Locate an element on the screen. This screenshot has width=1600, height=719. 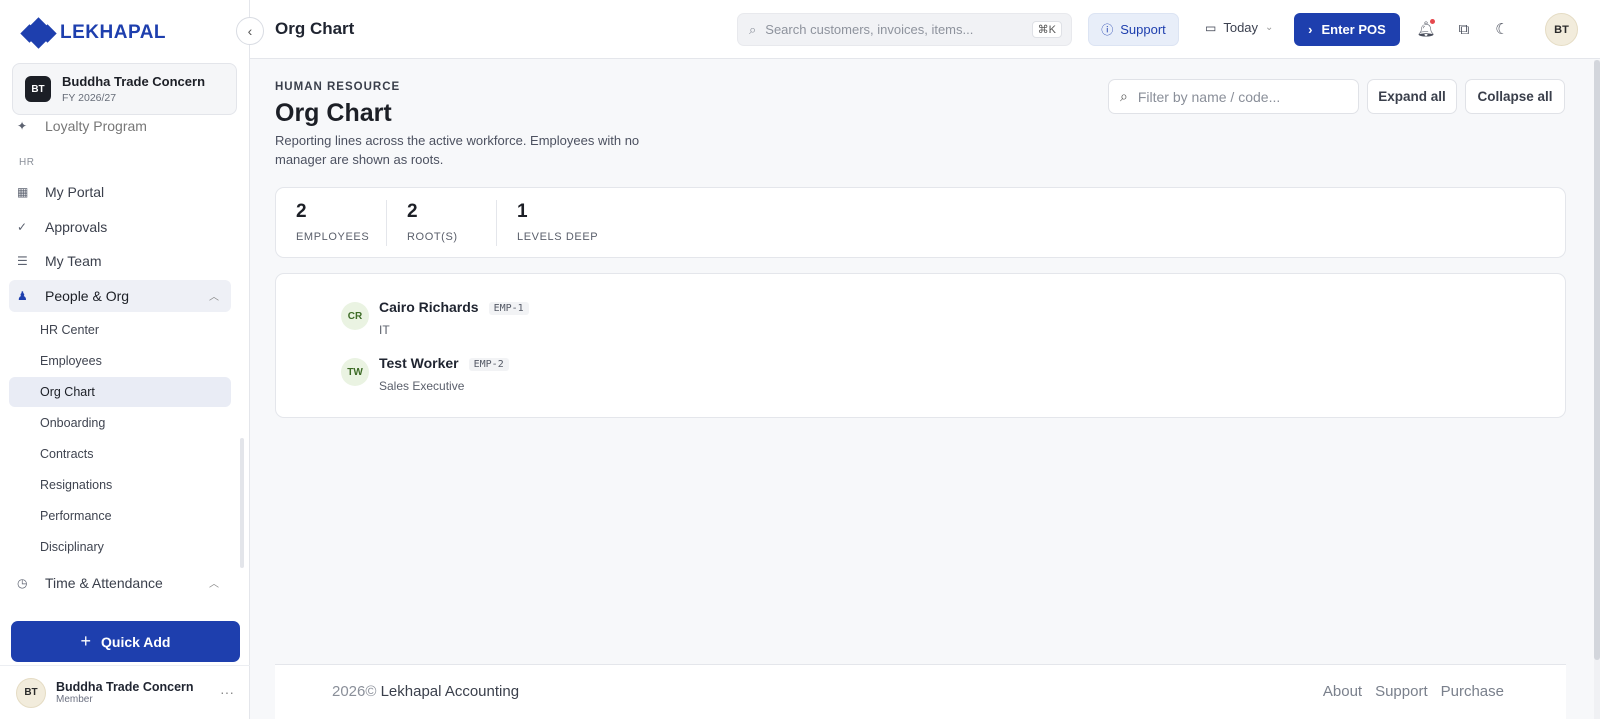
footer-links: About Support Purchase is located at coordinates (1413, 691).